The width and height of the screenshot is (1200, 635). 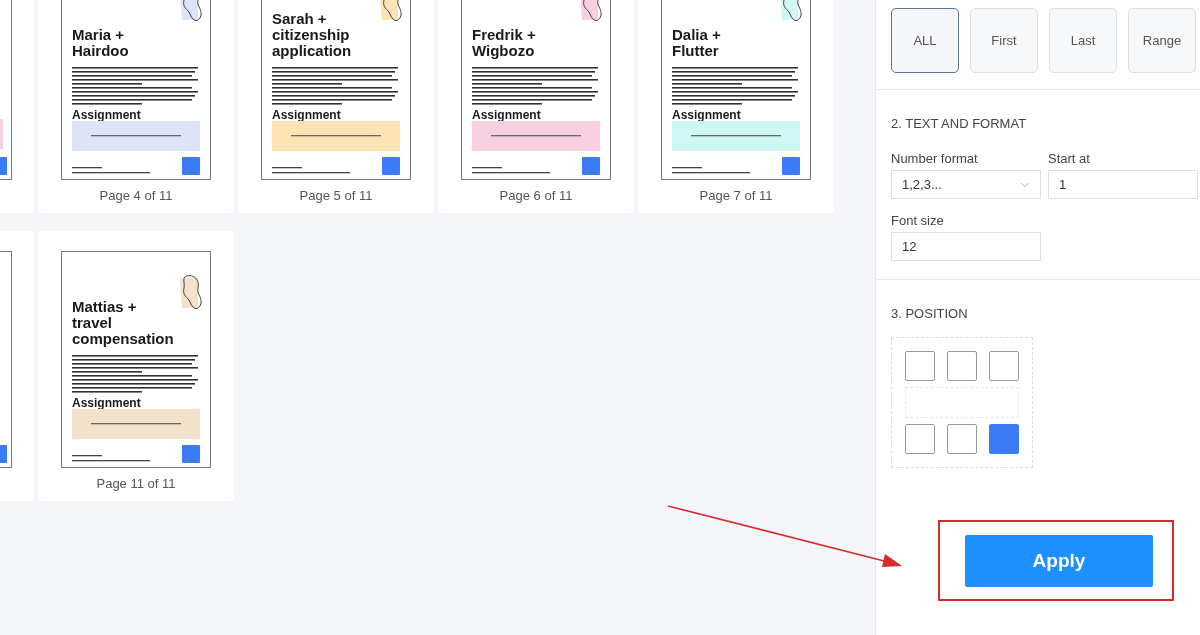 I want to click on page-title: Dalia + Flutter, so click(x=696, y=43).